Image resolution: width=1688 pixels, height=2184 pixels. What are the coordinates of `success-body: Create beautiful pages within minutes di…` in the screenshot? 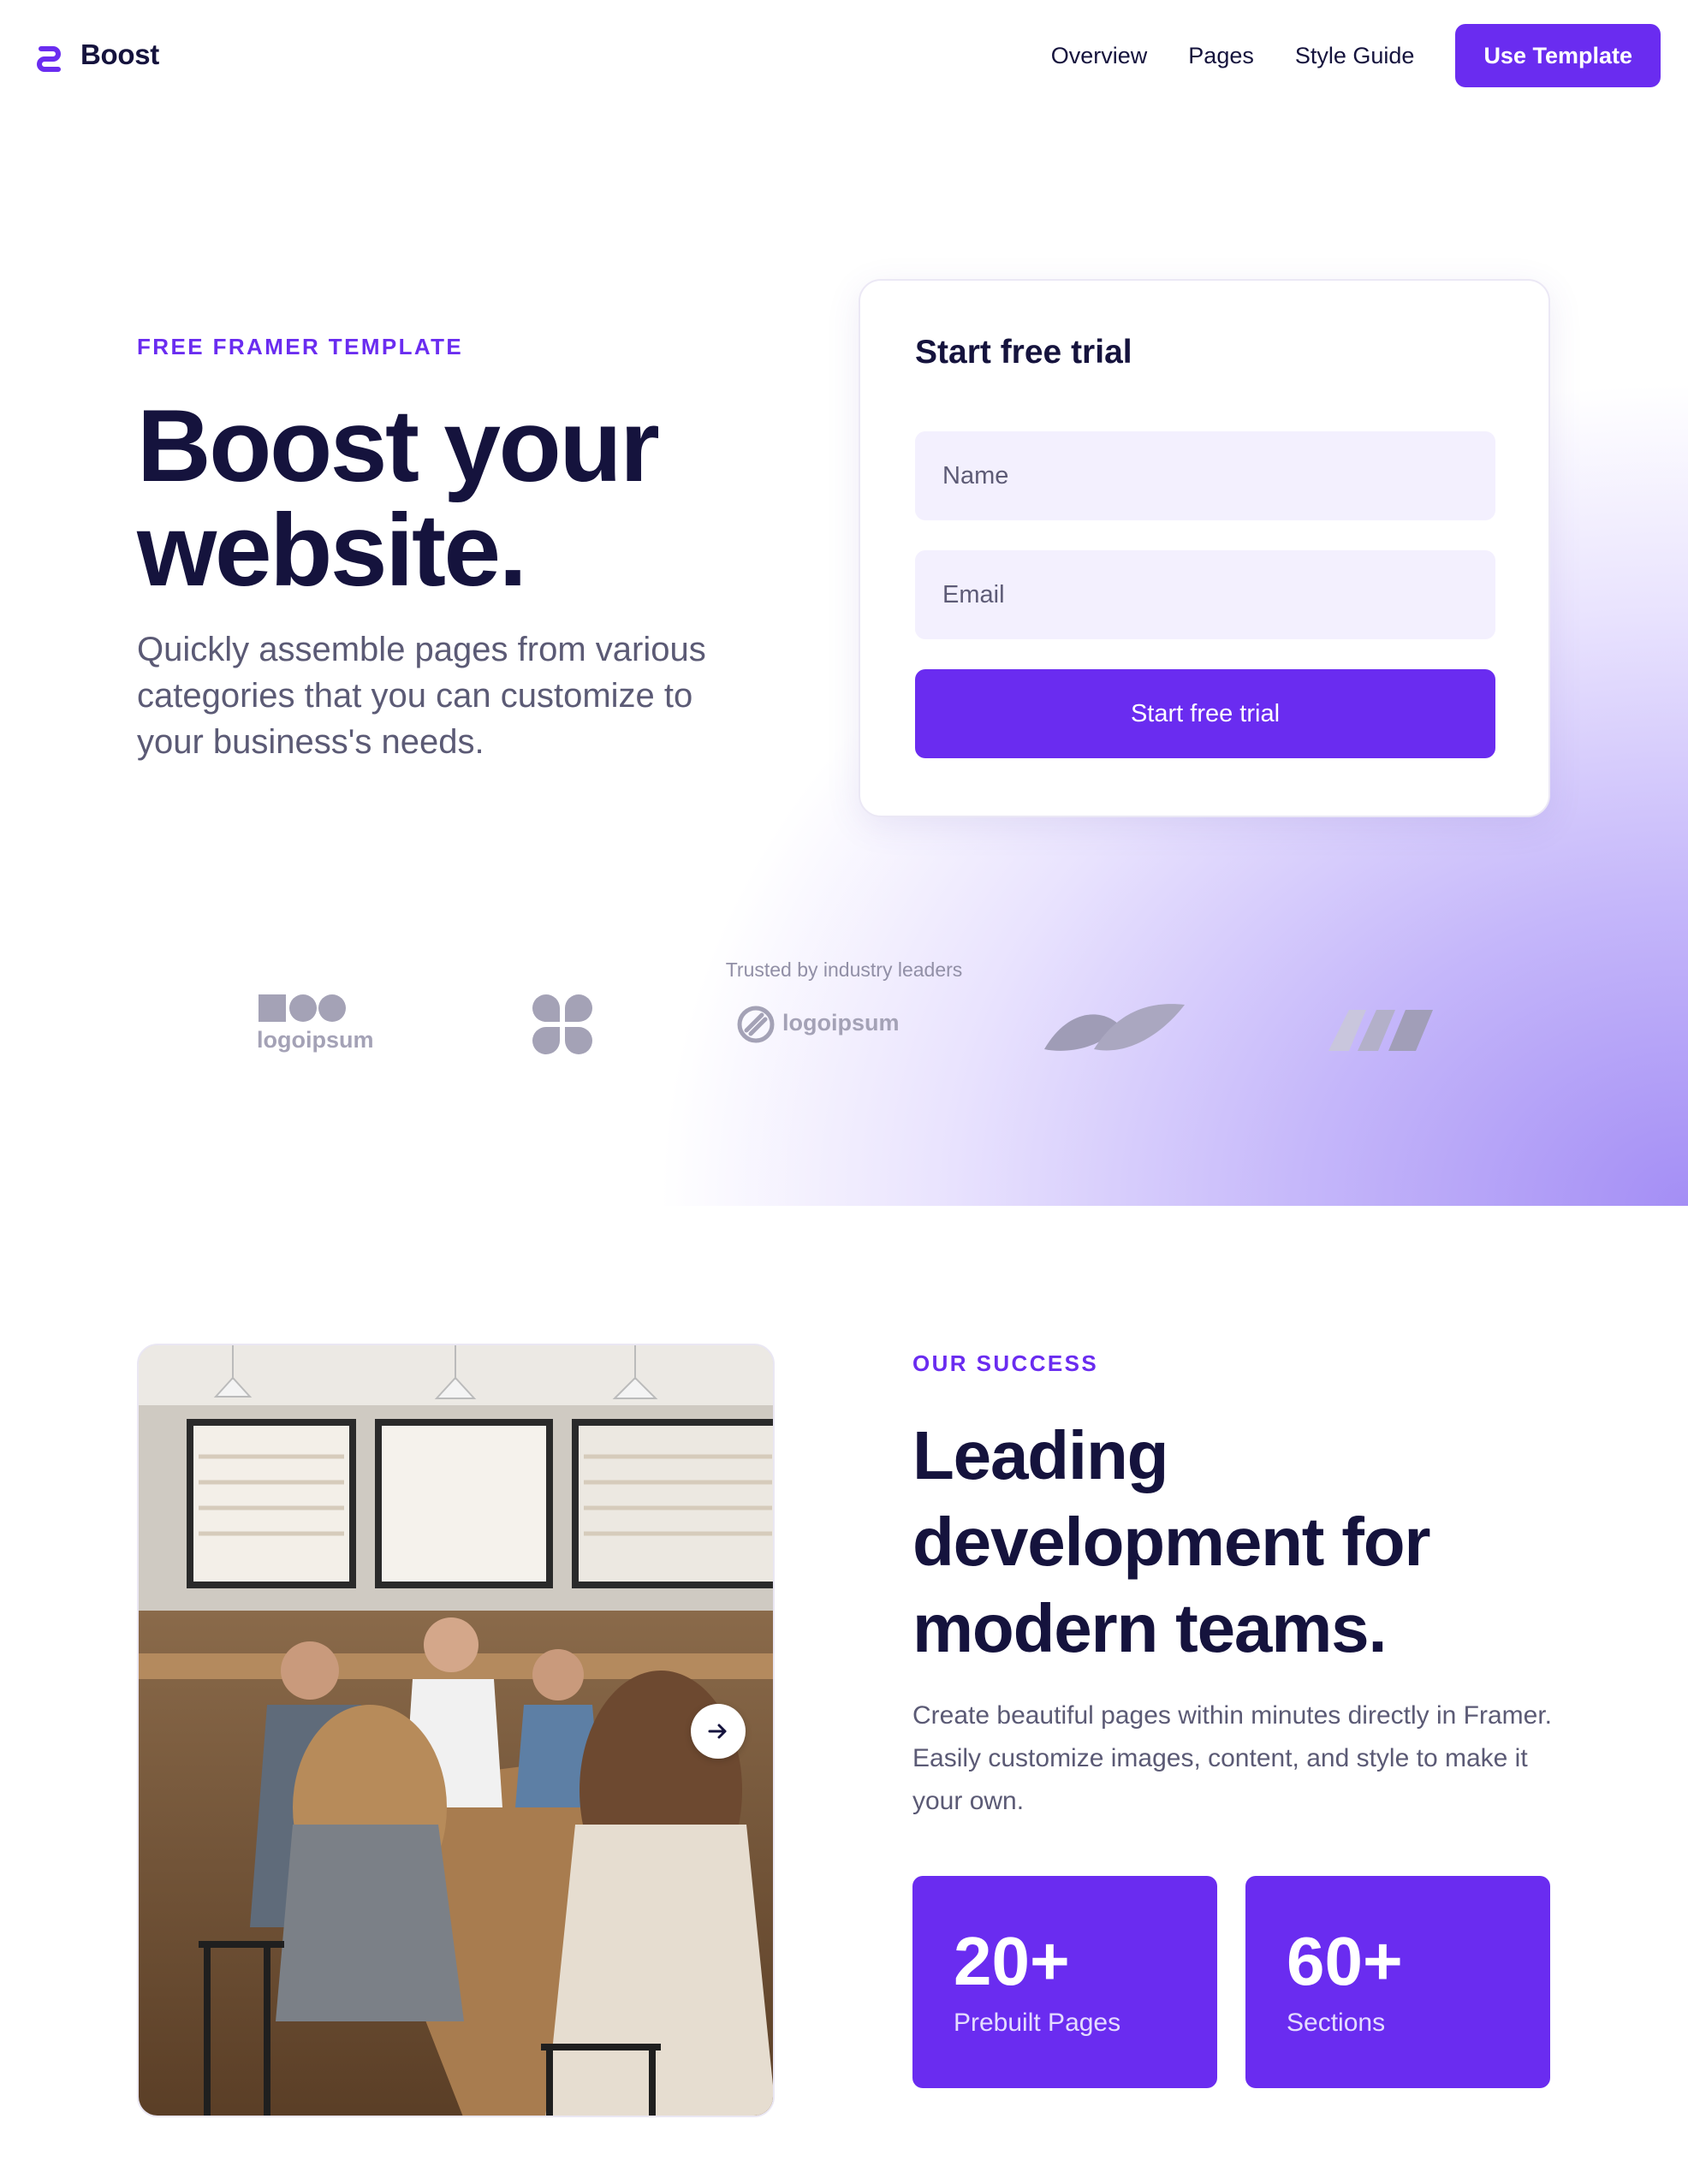 It's located at (1232, 1758).